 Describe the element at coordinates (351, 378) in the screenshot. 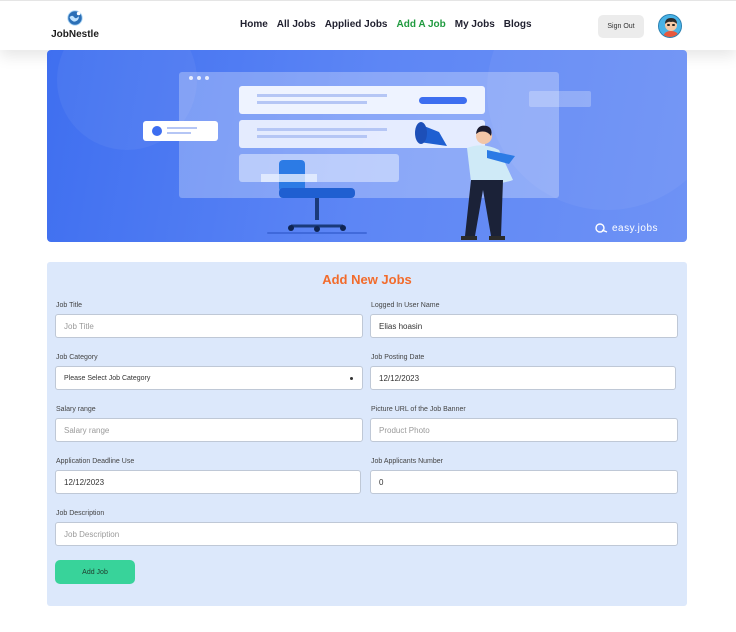

I see `select-dropdown-icon` at that location.